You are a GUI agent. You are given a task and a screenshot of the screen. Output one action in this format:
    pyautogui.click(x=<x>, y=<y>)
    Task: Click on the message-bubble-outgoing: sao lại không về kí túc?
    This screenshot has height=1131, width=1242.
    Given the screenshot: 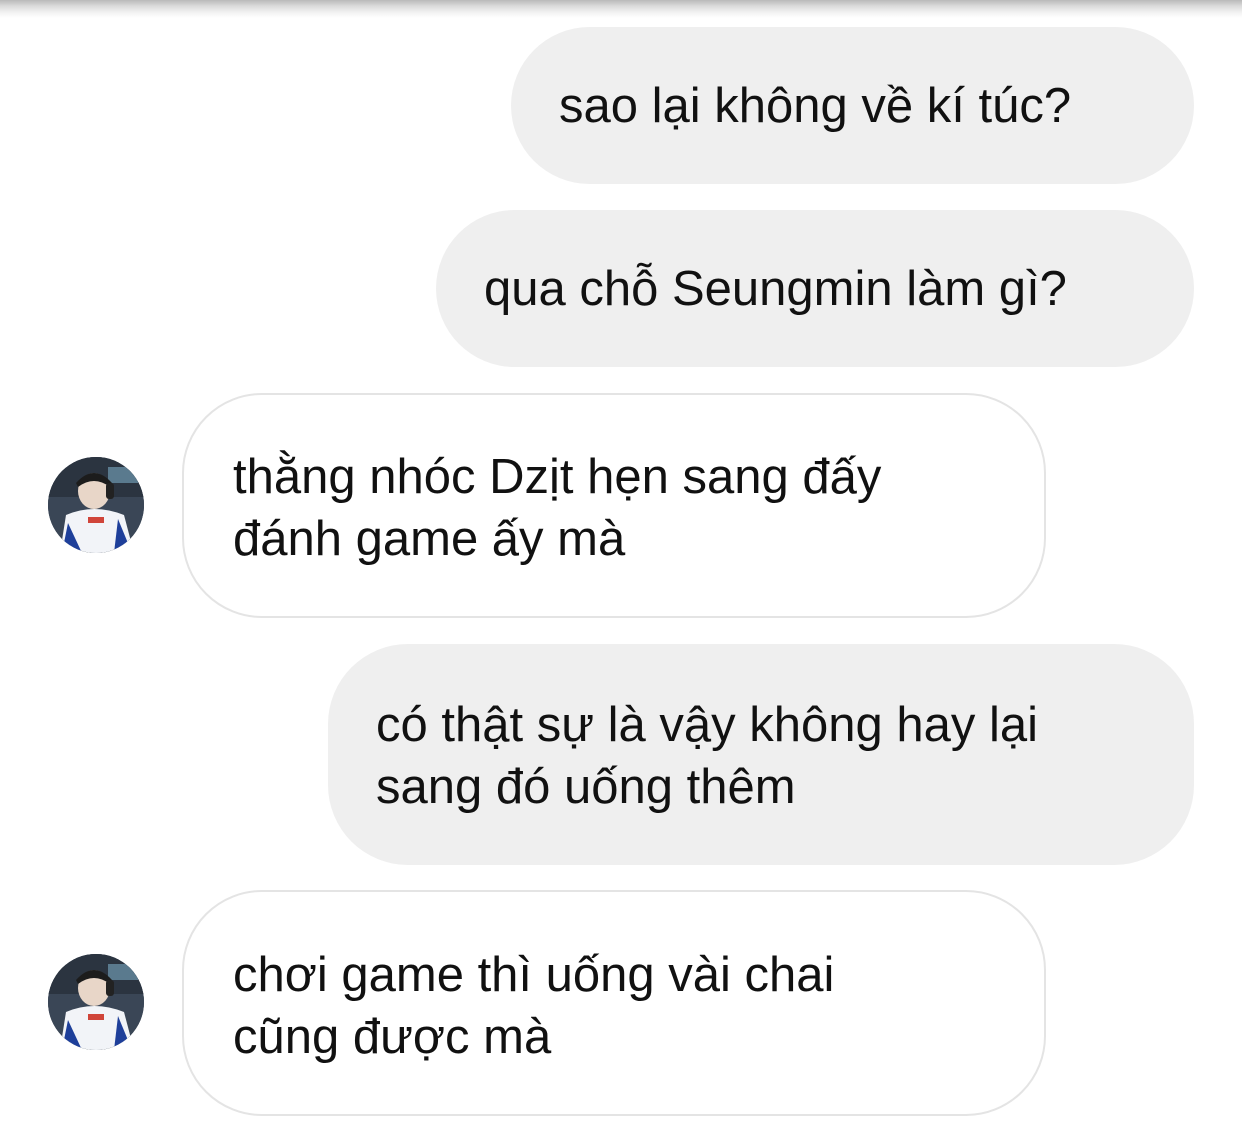 What is the action you would take?
    pyautogui.click(x=852, y=105)
    